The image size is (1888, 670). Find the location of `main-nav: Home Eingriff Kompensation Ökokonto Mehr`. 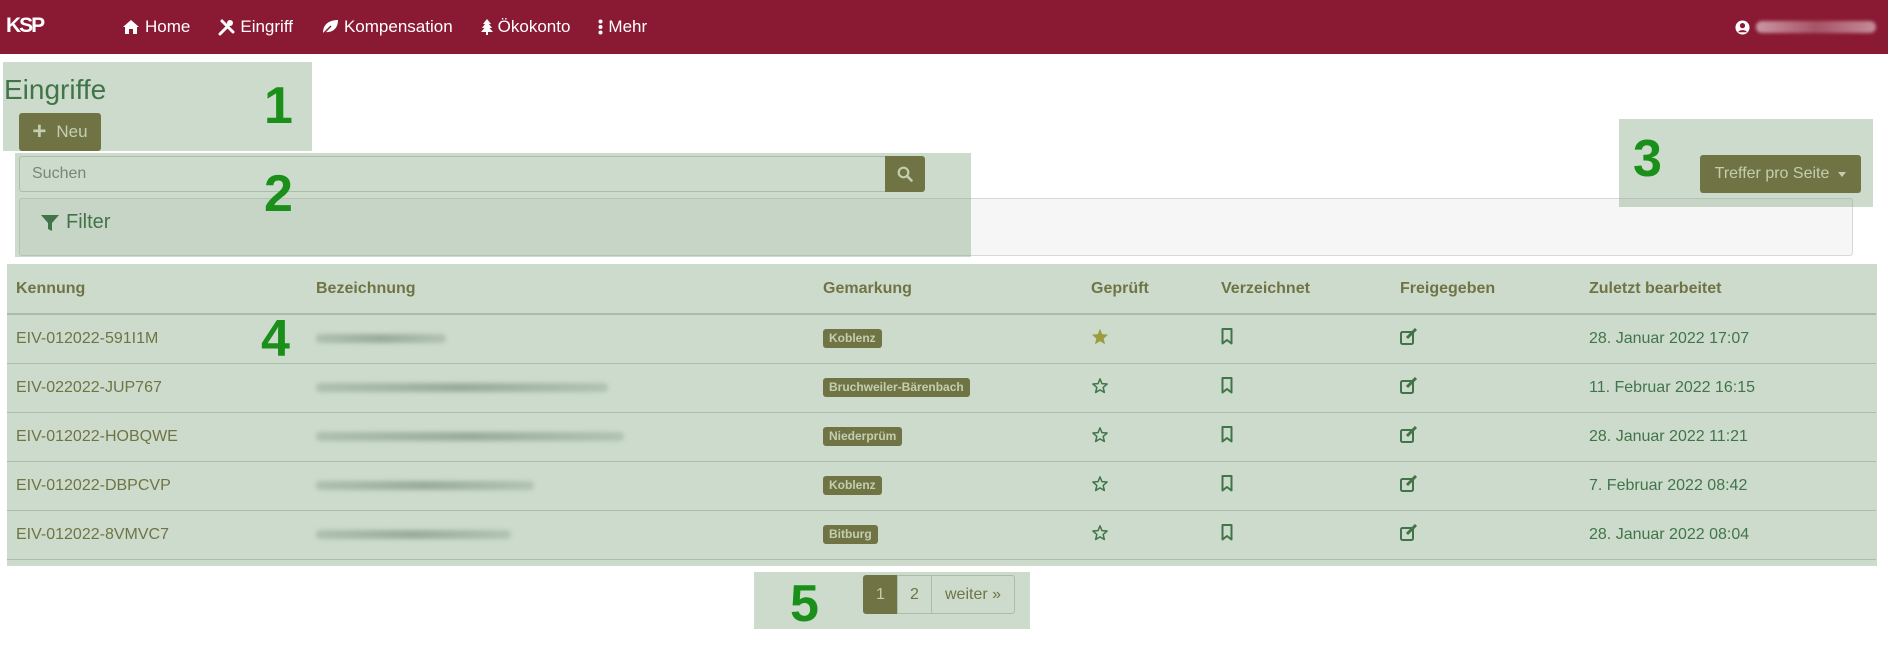

main-nav: Home Eingriff Kompensation Ökokonto Mehr is located at coordinates (398, 27).